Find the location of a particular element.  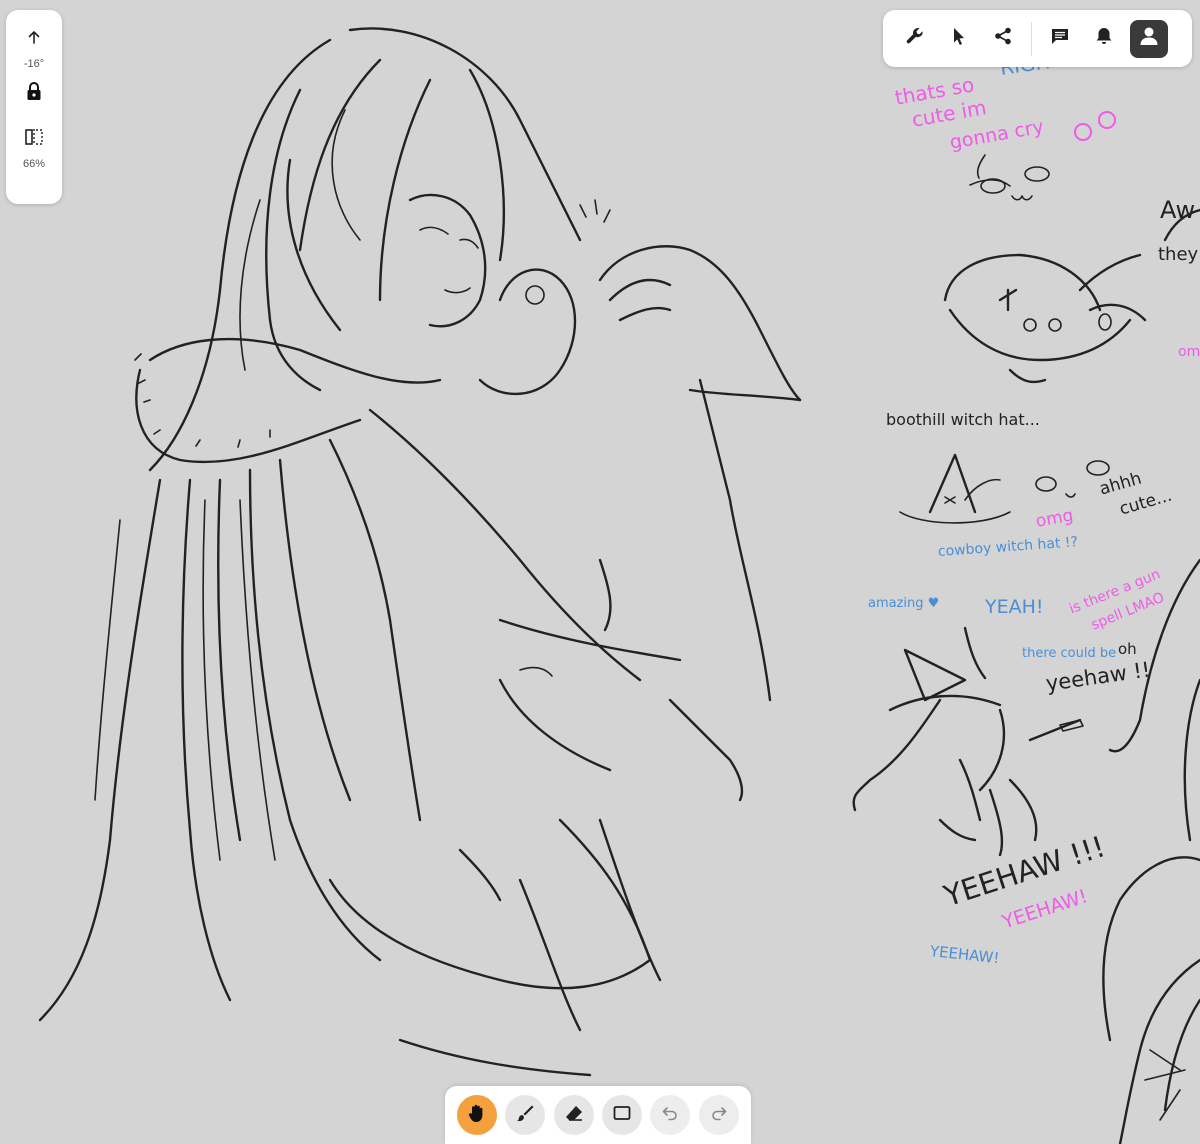

wrench-icon is located at coordinates (915, 38).